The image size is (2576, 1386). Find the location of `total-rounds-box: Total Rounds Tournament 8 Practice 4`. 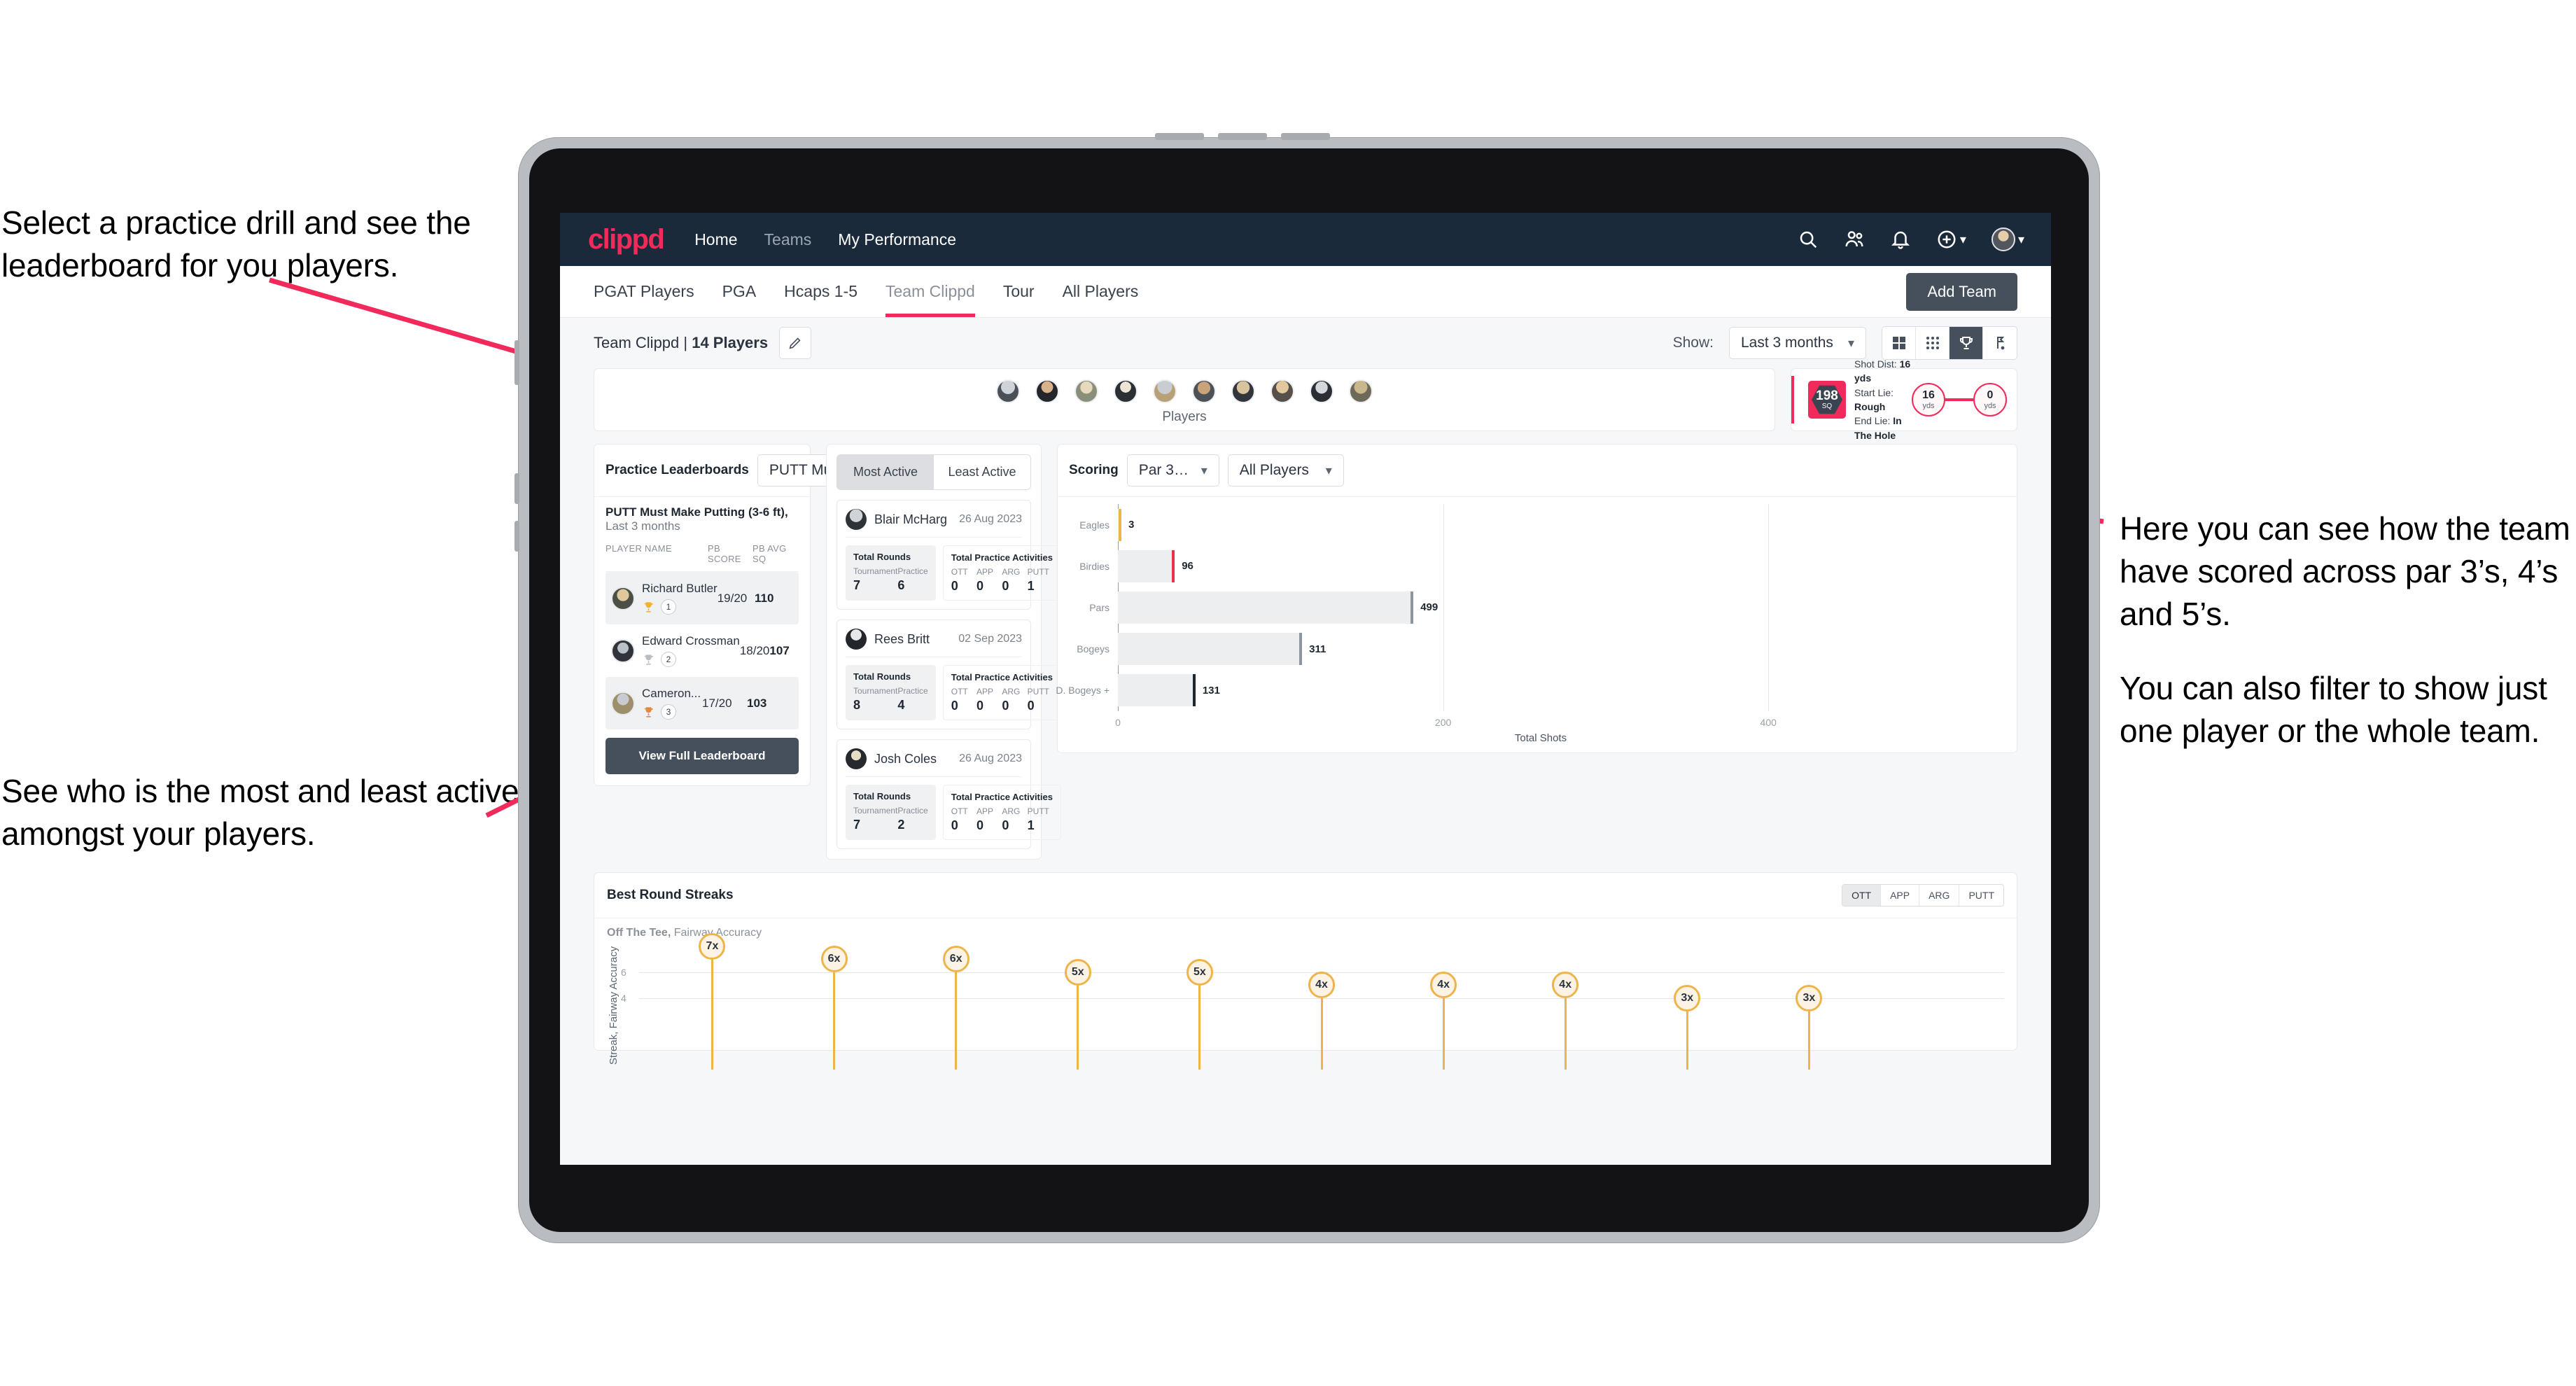

total-rounds-box: Total Rounds Tournament 8 Practice 4 is located at coordinates (891, 692).